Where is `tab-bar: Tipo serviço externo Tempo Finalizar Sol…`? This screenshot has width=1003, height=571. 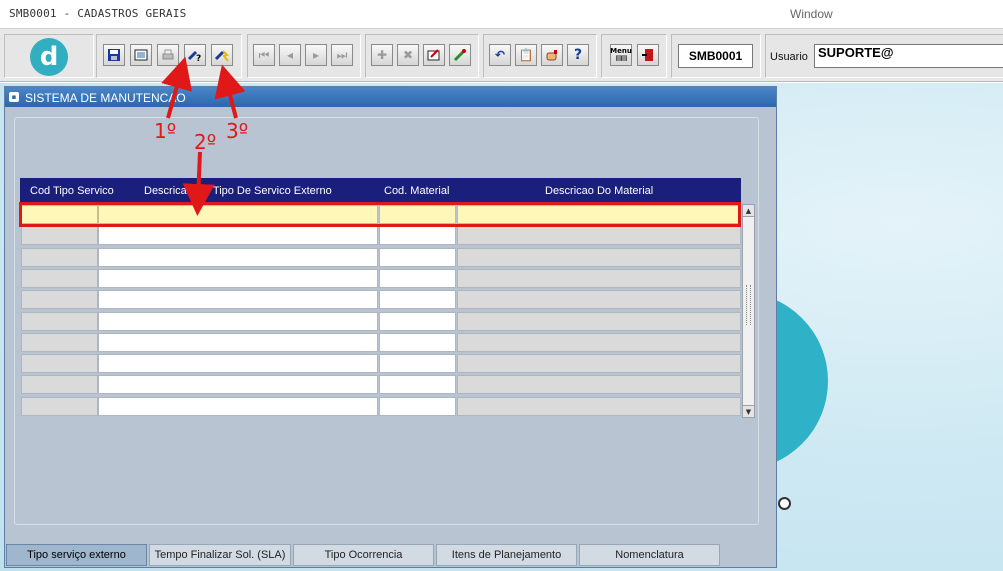
tab-bar: Tipo serviço externo Tempo Finalizar Sol… is located at coordinates (390, 556).